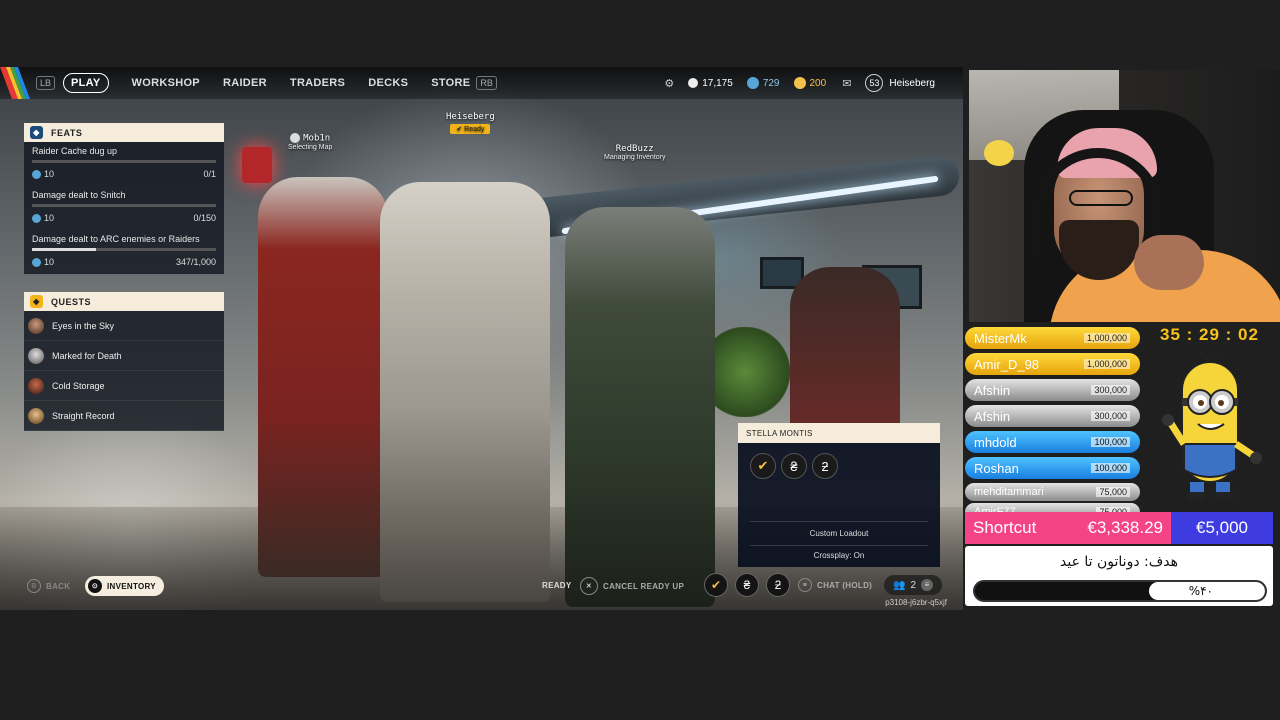  Describe the element at coordinates (1200, 591) in the screenshot. I see `goal-percent-label: %۴۰` at that location.